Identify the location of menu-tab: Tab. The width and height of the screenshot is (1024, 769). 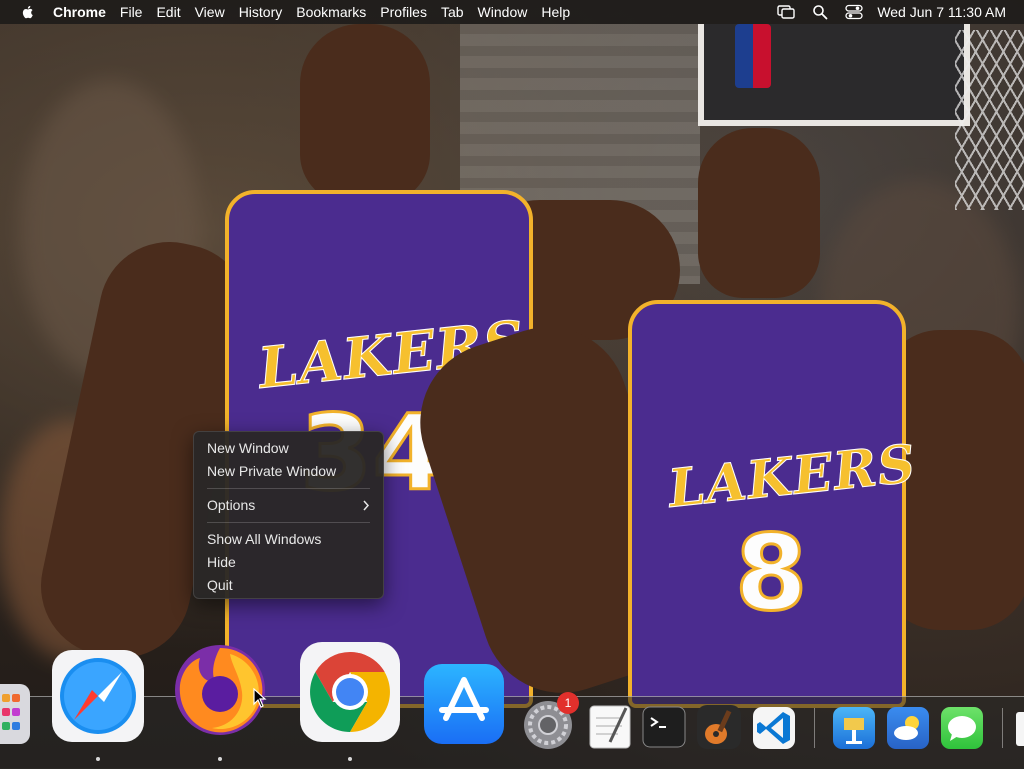
(452, 12).